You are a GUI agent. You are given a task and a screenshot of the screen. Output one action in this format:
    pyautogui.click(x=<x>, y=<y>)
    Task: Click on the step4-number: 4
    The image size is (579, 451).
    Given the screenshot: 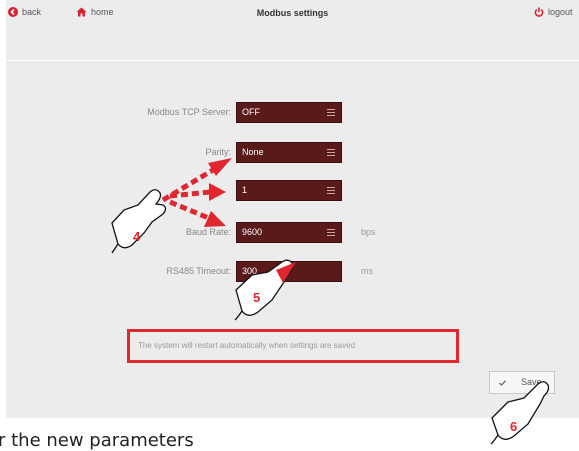 What is the action you would take?
    pyautogui.click(x=137, y=236)
    